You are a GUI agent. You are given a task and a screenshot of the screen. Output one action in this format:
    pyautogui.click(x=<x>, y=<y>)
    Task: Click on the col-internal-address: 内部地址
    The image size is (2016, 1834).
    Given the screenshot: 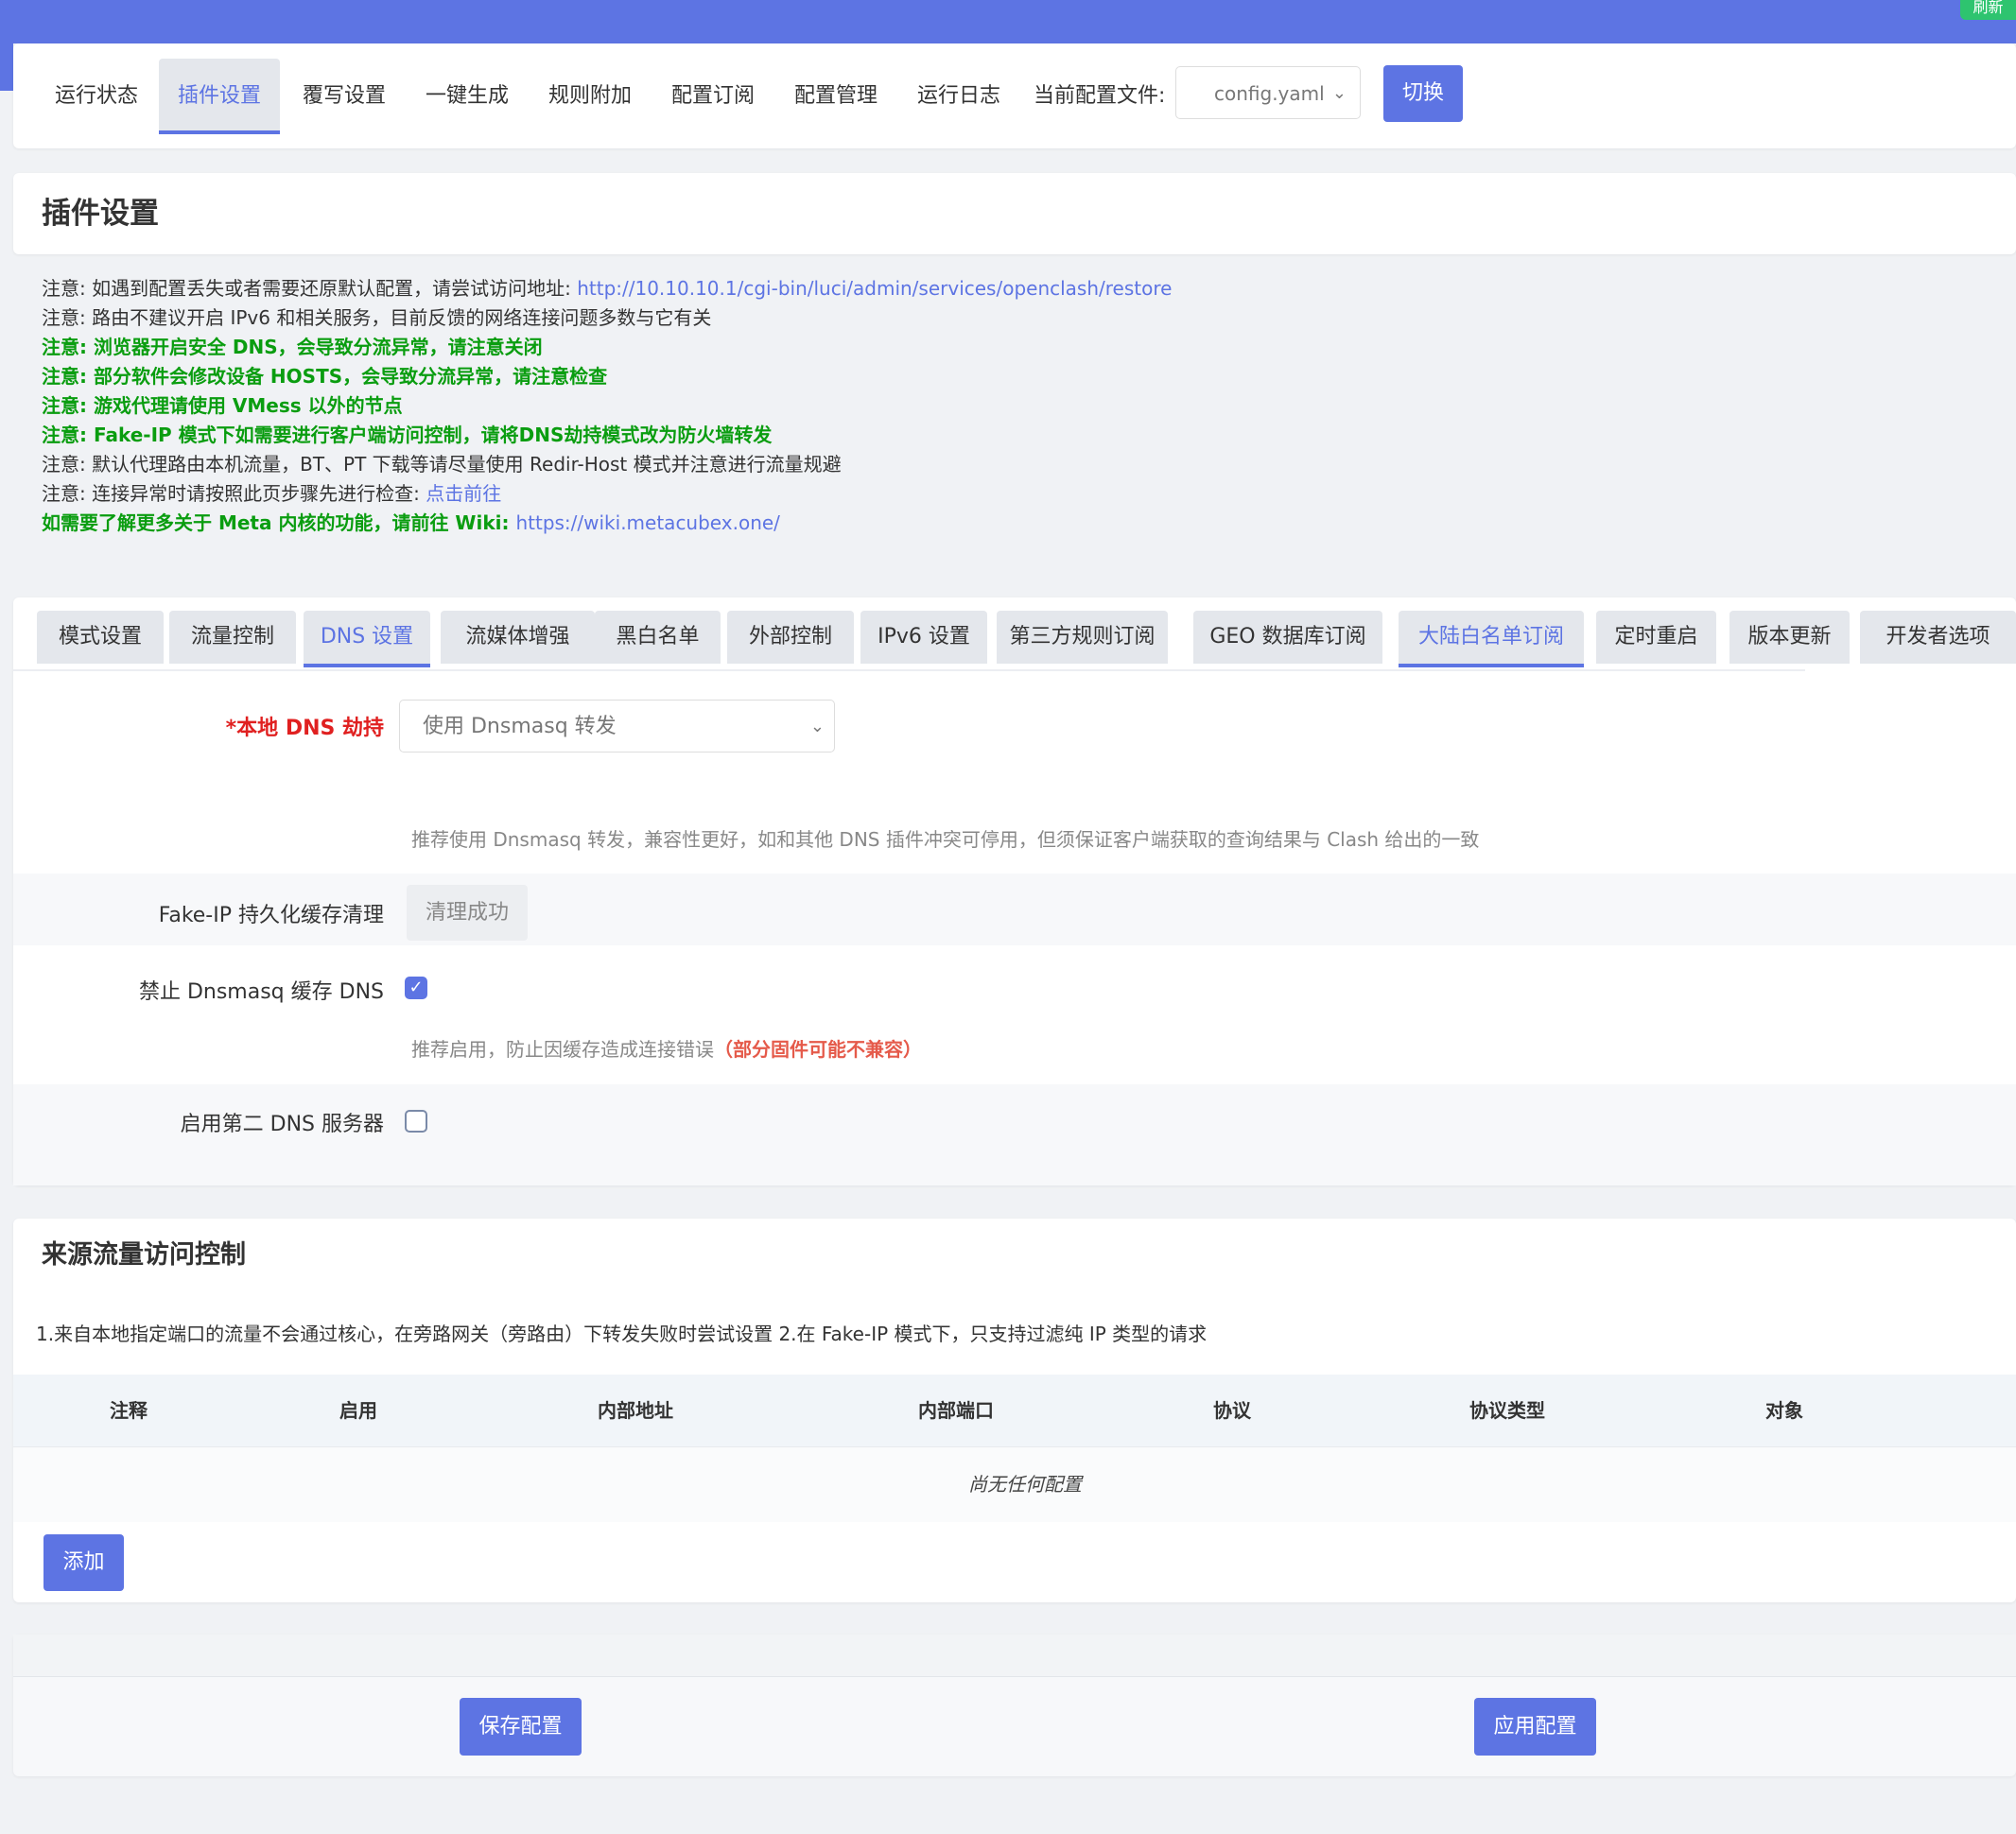 What is the action you would take?
    pyautogui.click(x=636, y=1410)
    